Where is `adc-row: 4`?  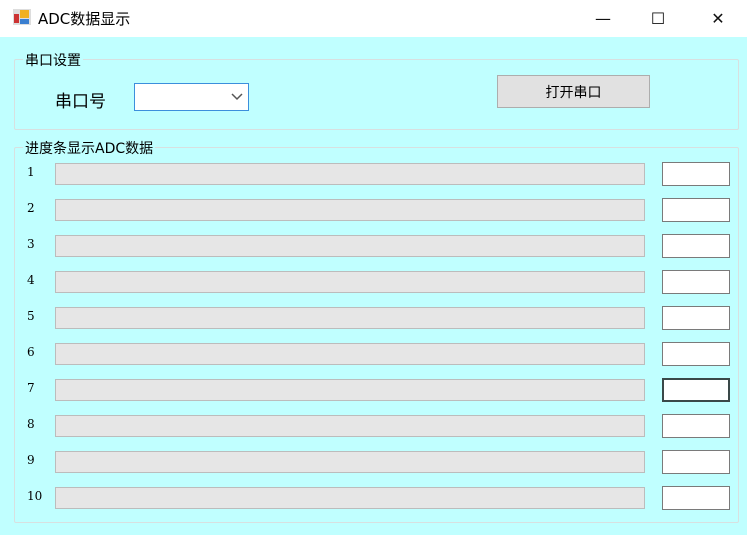
adc-row: 4 is located at coordinates (373, 282).